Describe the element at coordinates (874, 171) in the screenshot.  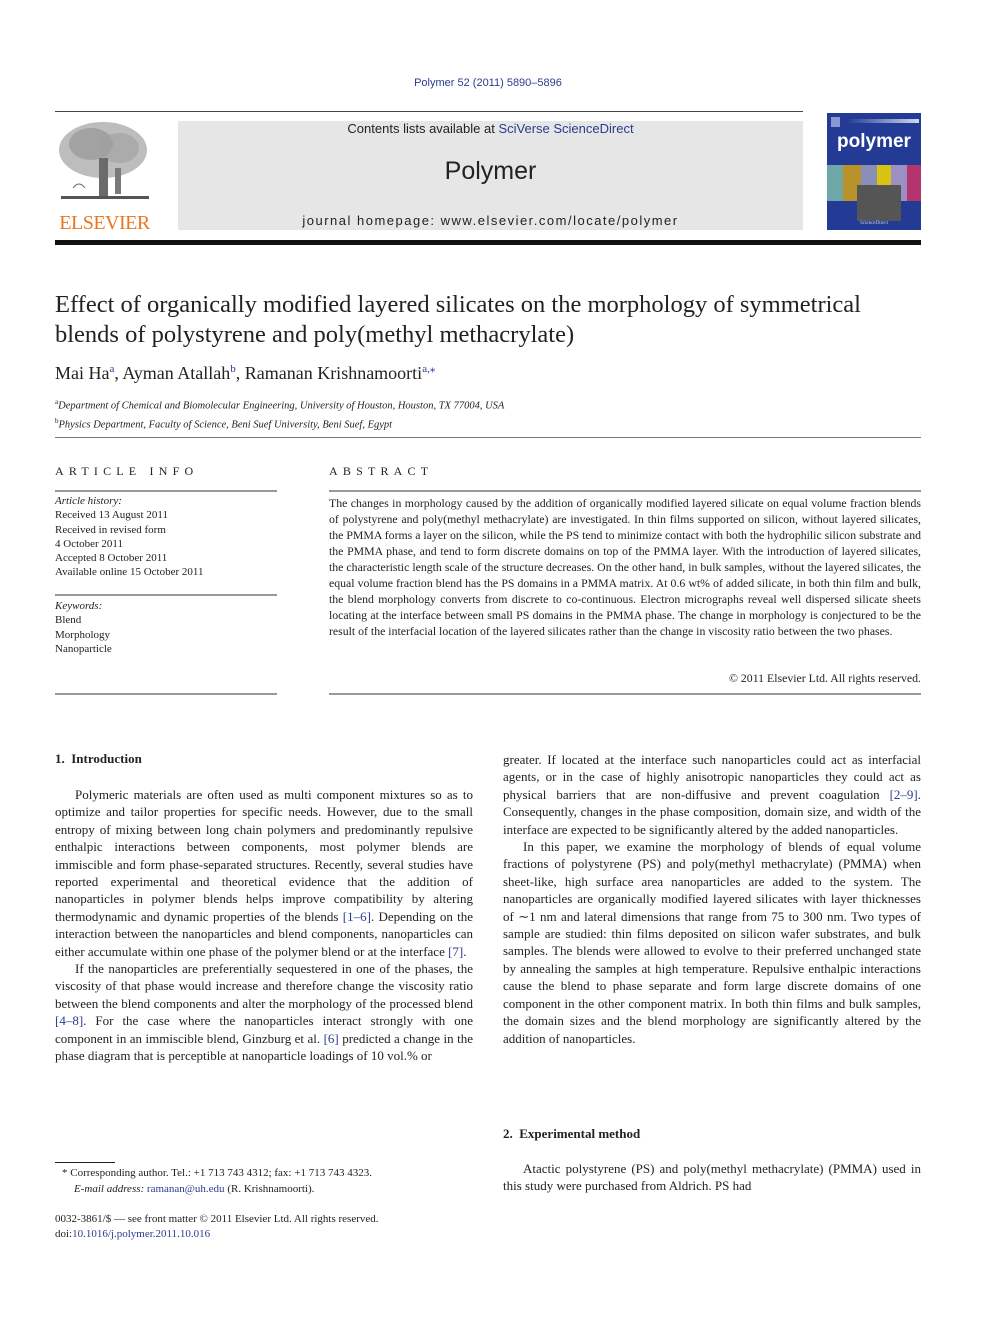
I see `journal-cover-image: polymer ScienceDirect` at that location.